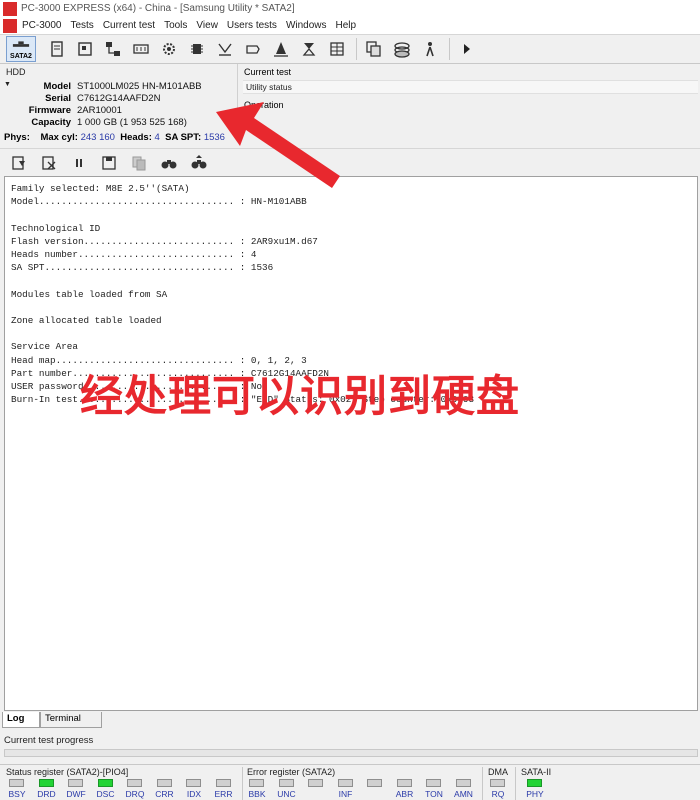  What do you see at coordinates (21, 720) in the screenshot?
I see `tab-log: Log` at bounding box center [21, 720].